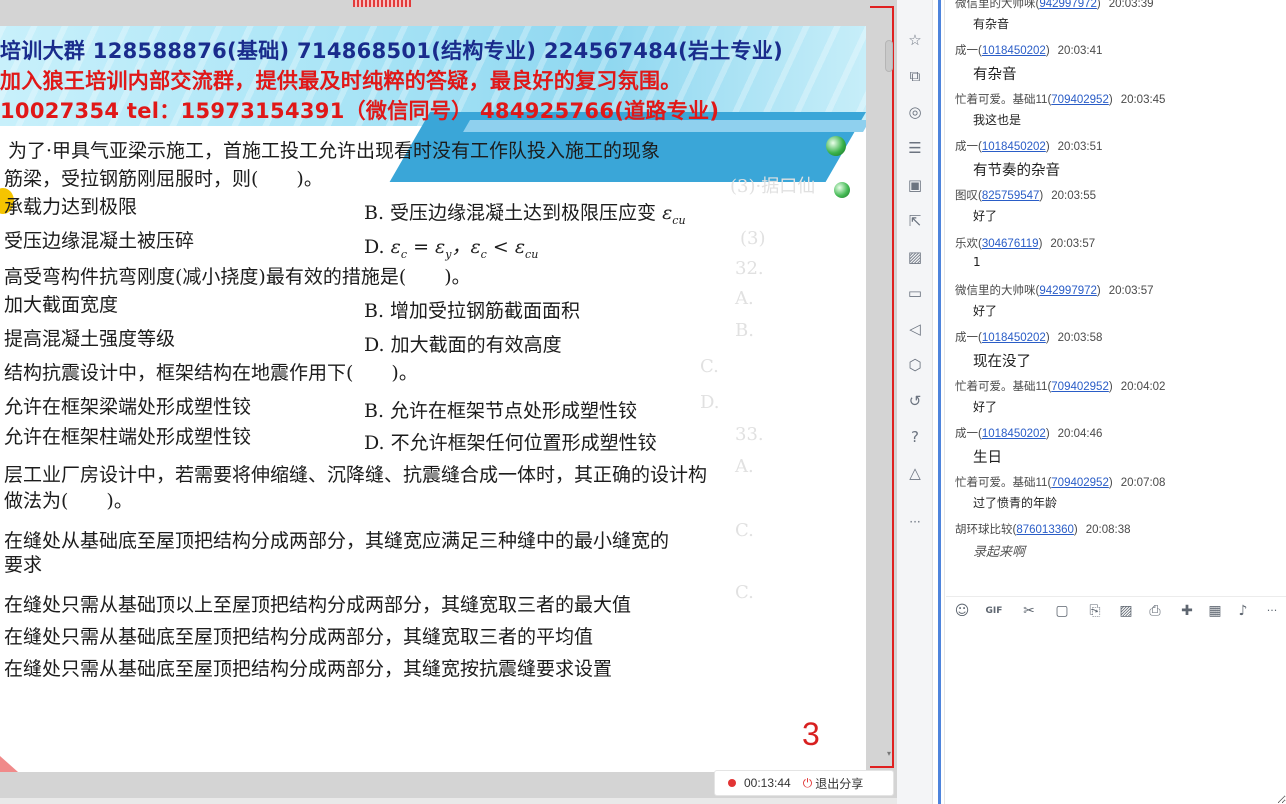 This screenshot has width=1286, height=804. What do you see at coordinates (889, 754) in the screenshot?
I see `scroll-down-icon: ▾` at bounding box center [889, 754].